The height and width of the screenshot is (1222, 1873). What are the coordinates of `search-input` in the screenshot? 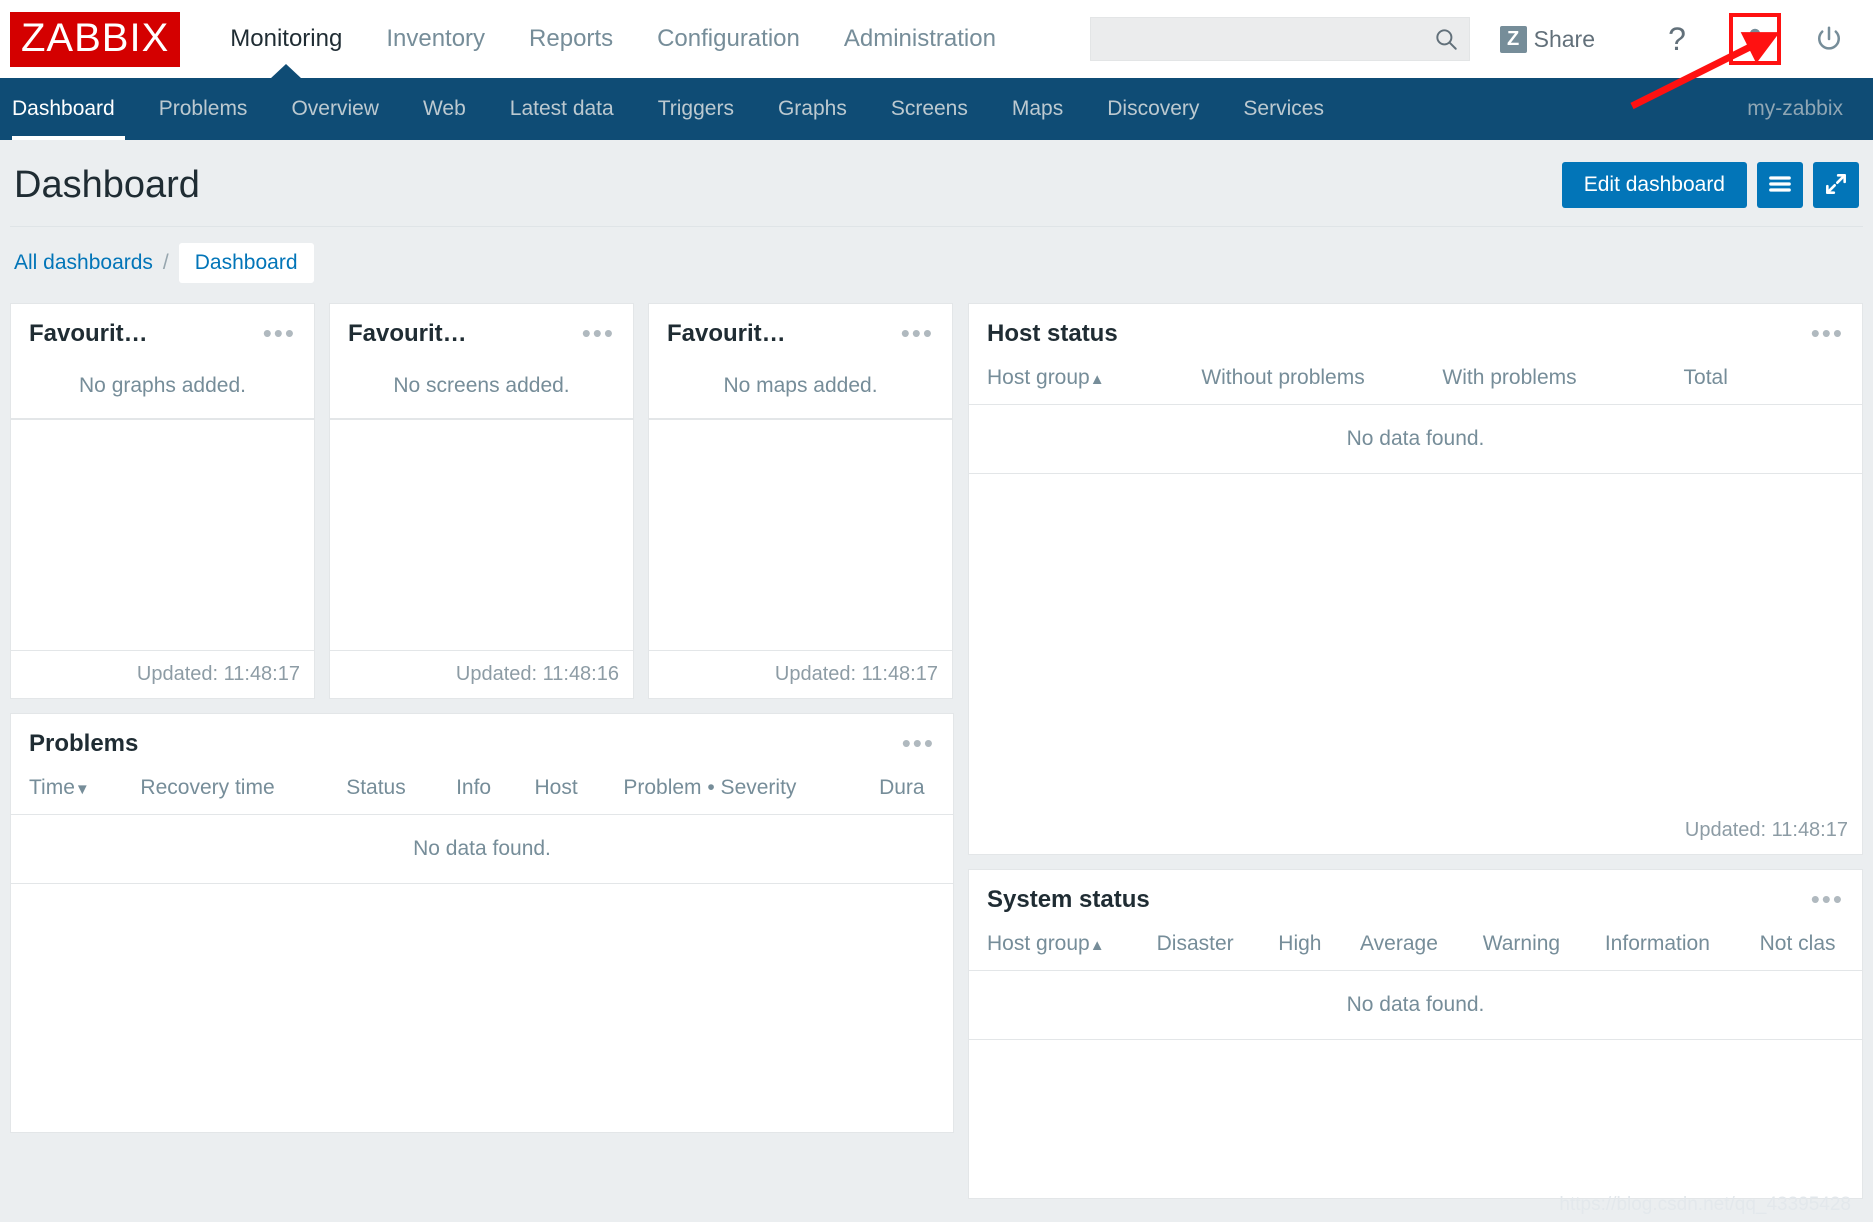 It's located at (1279, 39).